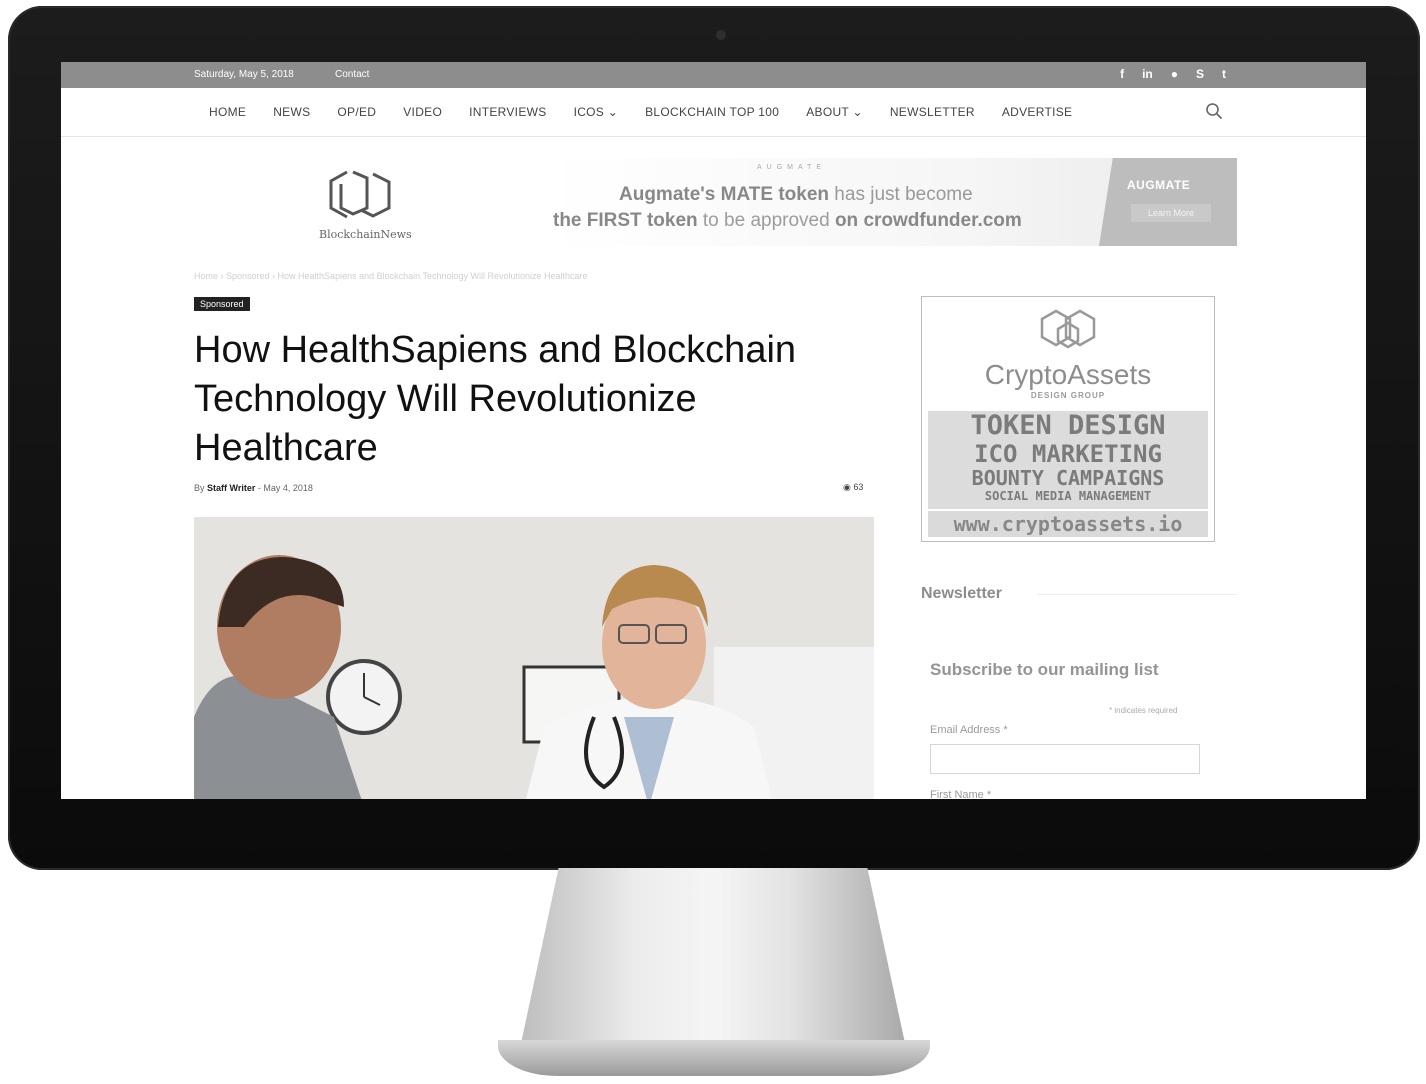 This screenshot has height=1084, width=1426. Describe the element at coordinates (291, 112) in the screenshot. I see `nav-item-news: NEWS` at that location.